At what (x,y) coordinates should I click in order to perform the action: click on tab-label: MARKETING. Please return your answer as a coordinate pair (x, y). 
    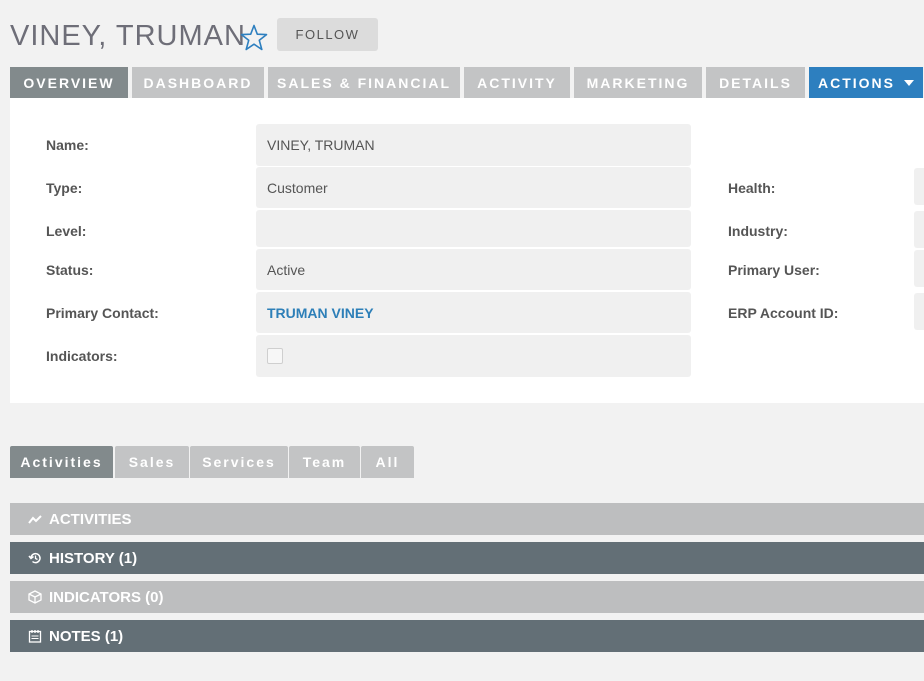
    Looking at the image, I should click on (638, 82).